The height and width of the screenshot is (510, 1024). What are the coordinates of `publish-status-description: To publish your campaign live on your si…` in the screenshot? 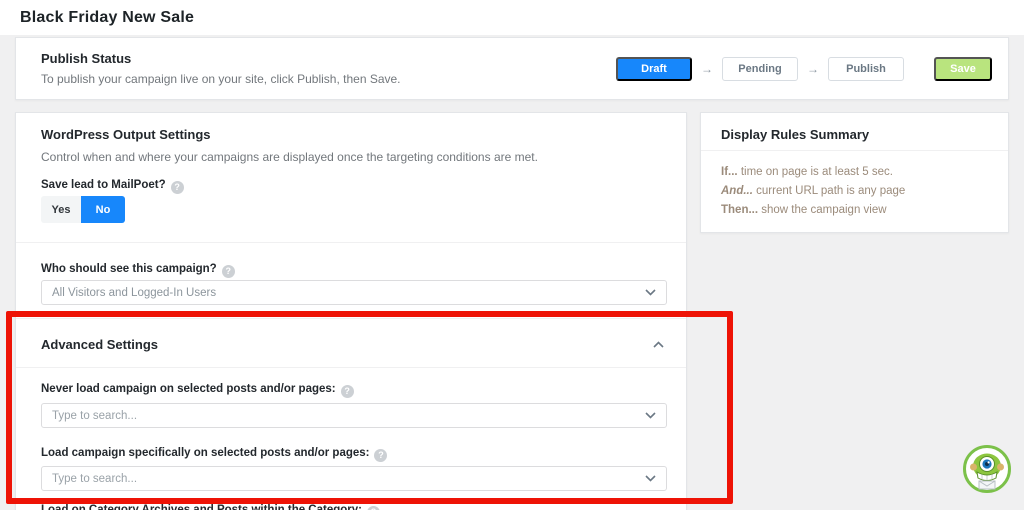 It's located at (221, 79).